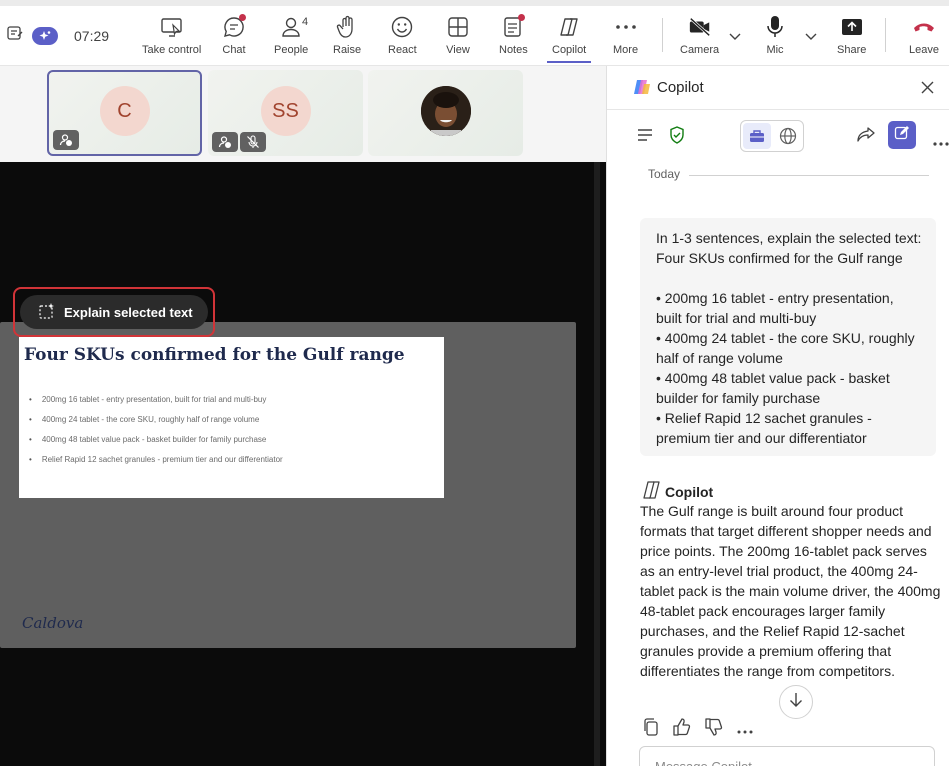 The width and height of the screenshot is (949, 766). Describe the element at coordinates (626, 50) in the screenshot. I see `more-label: More` at that location.